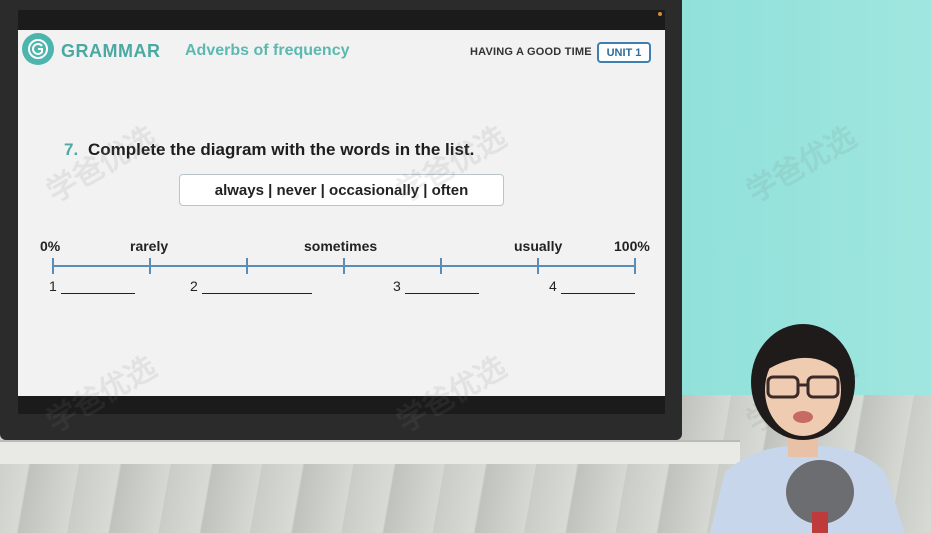  I want to click on topic-title: Adverbs of frequency, so click(267, 50).